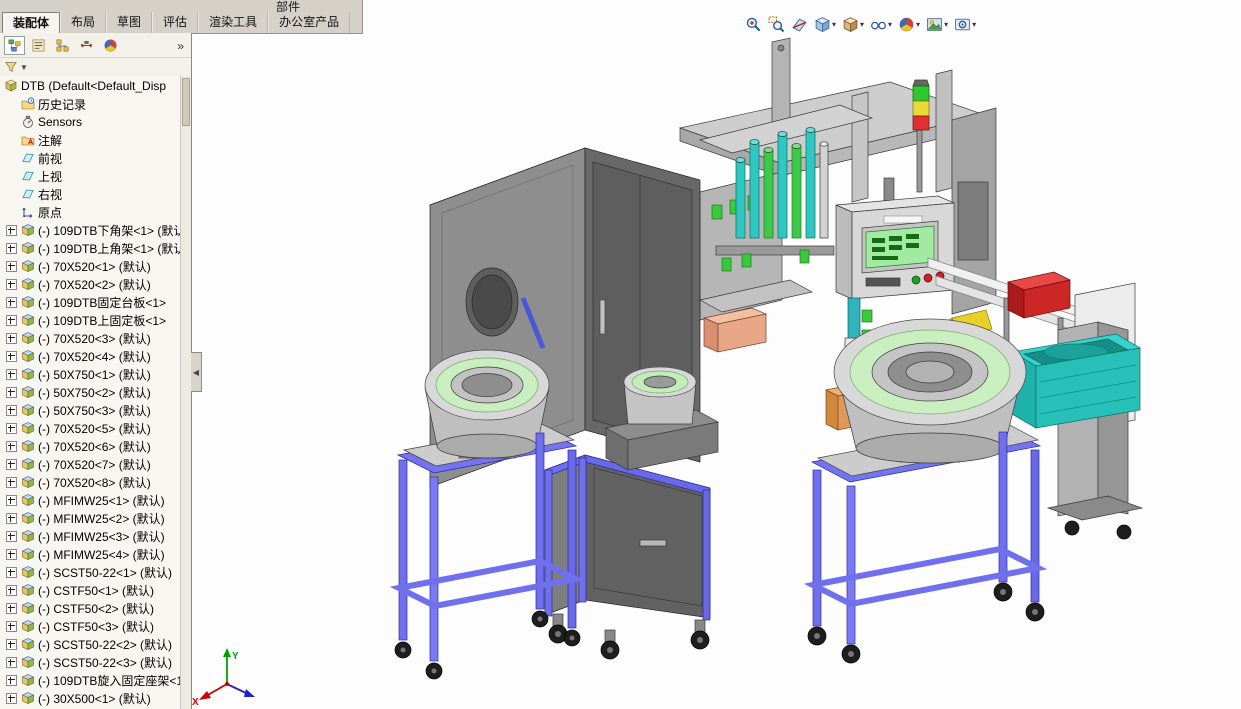 The width and height of the screenshot is (1241, 709). Describe the element at coordinates (309, 22) in the screenshot. I see `ribbon-tab: 办公室产品` at that location.